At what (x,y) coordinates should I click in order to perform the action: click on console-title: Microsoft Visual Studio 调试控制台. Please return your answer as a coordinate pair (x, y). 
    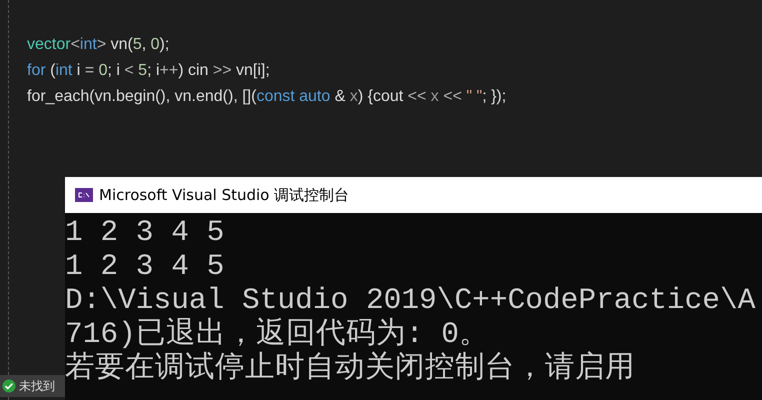
    Looking at the image, I should click on (224, 195).